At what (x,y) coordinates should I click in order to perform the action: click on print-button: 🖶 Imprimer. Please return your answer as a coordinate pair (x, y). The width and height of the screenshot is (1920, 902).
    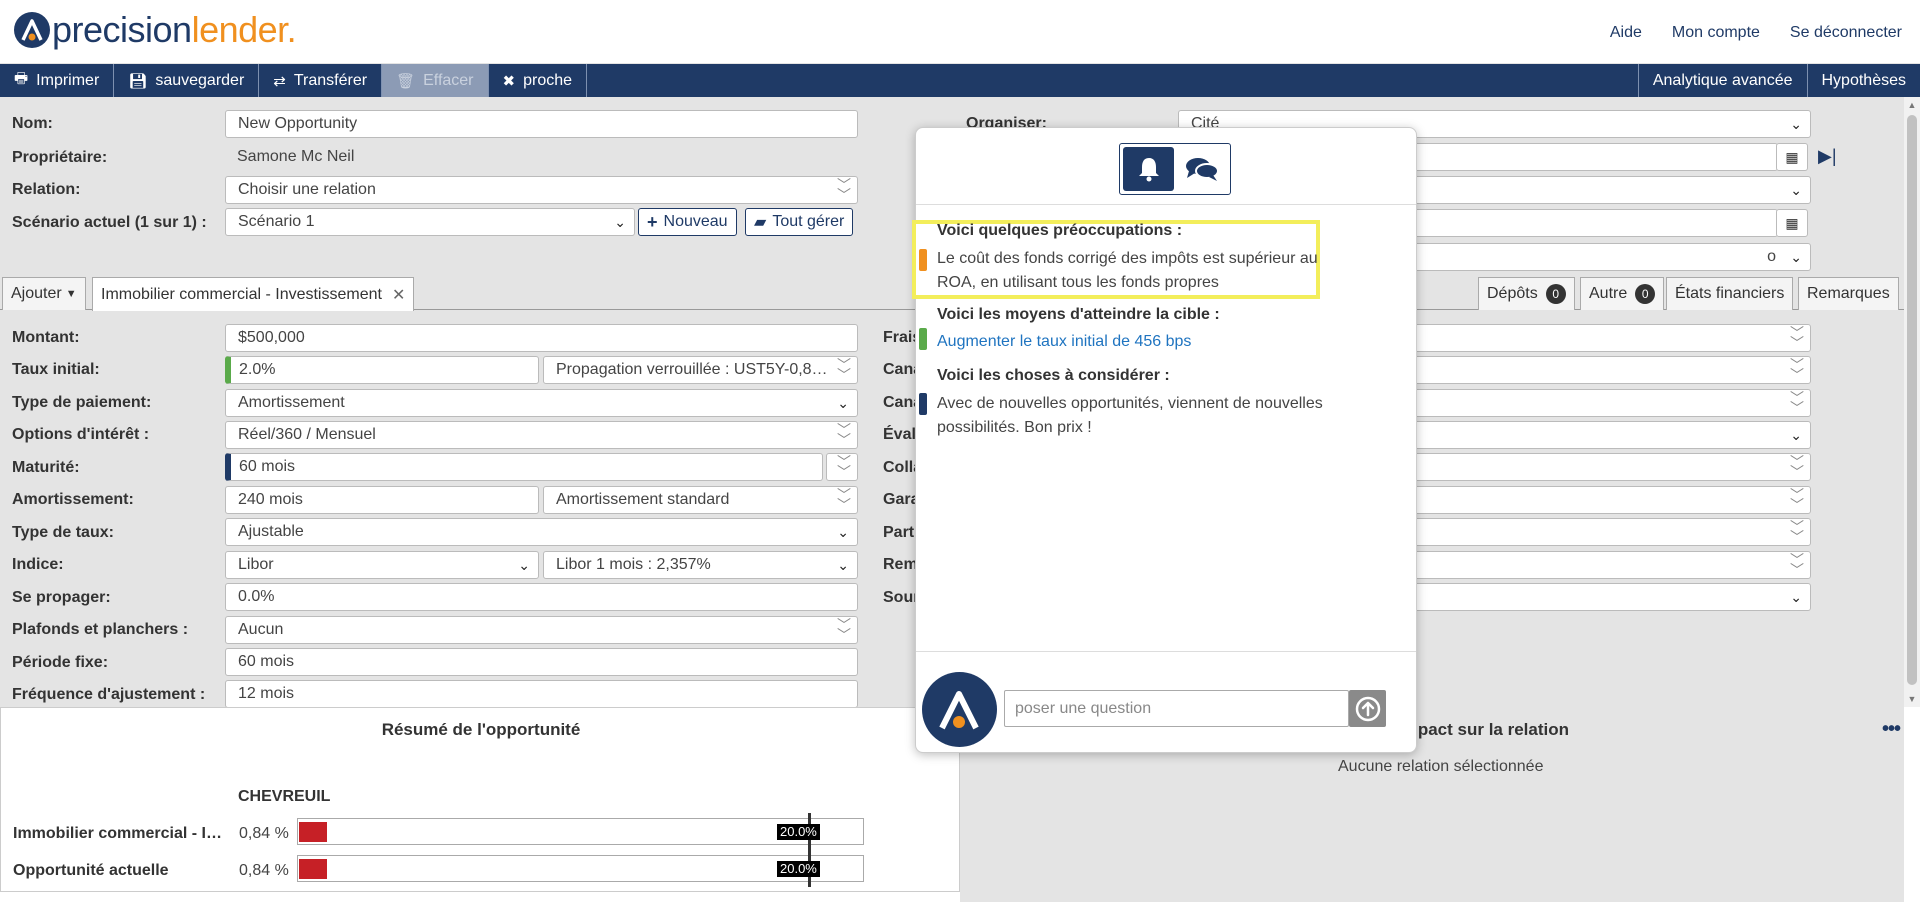
    Looking at the image, I should click on (57, 80).